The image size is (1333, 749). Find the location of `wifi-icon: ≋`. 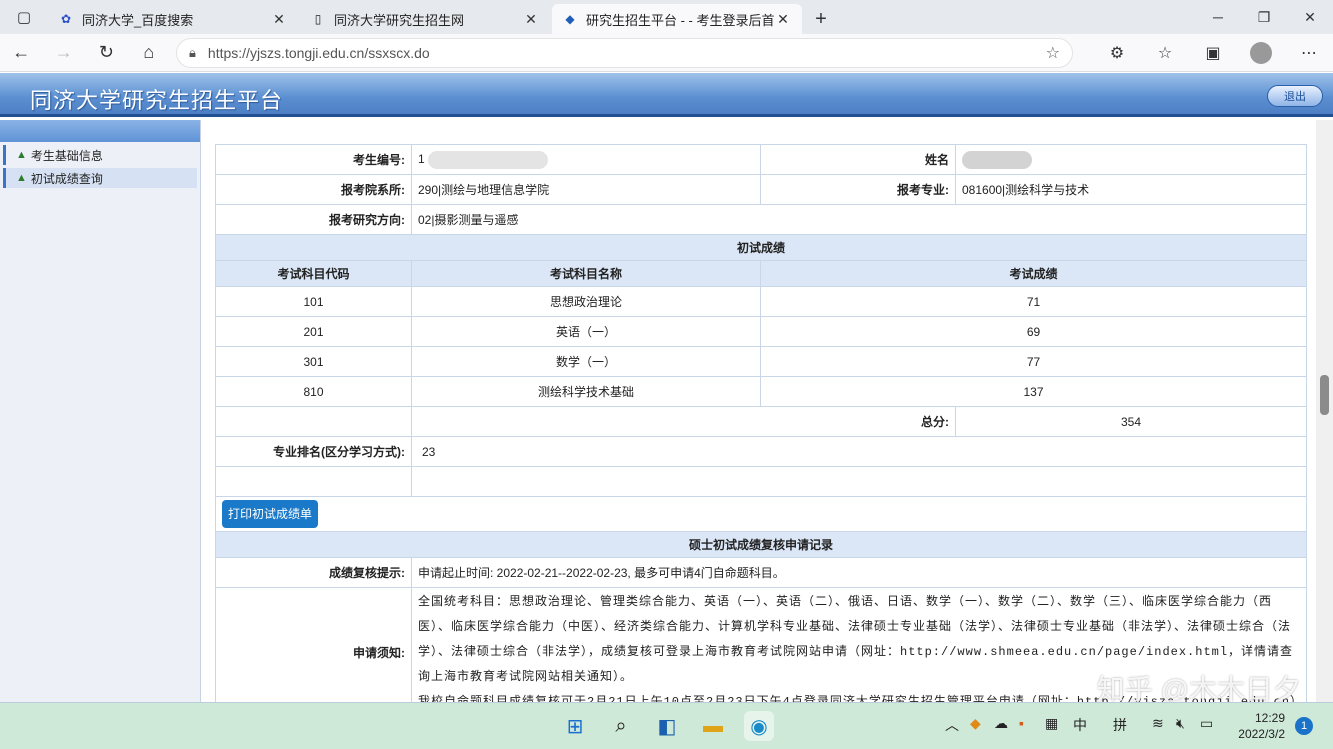

wifi-icon: ≋ is located at coordinates (1158, 723).